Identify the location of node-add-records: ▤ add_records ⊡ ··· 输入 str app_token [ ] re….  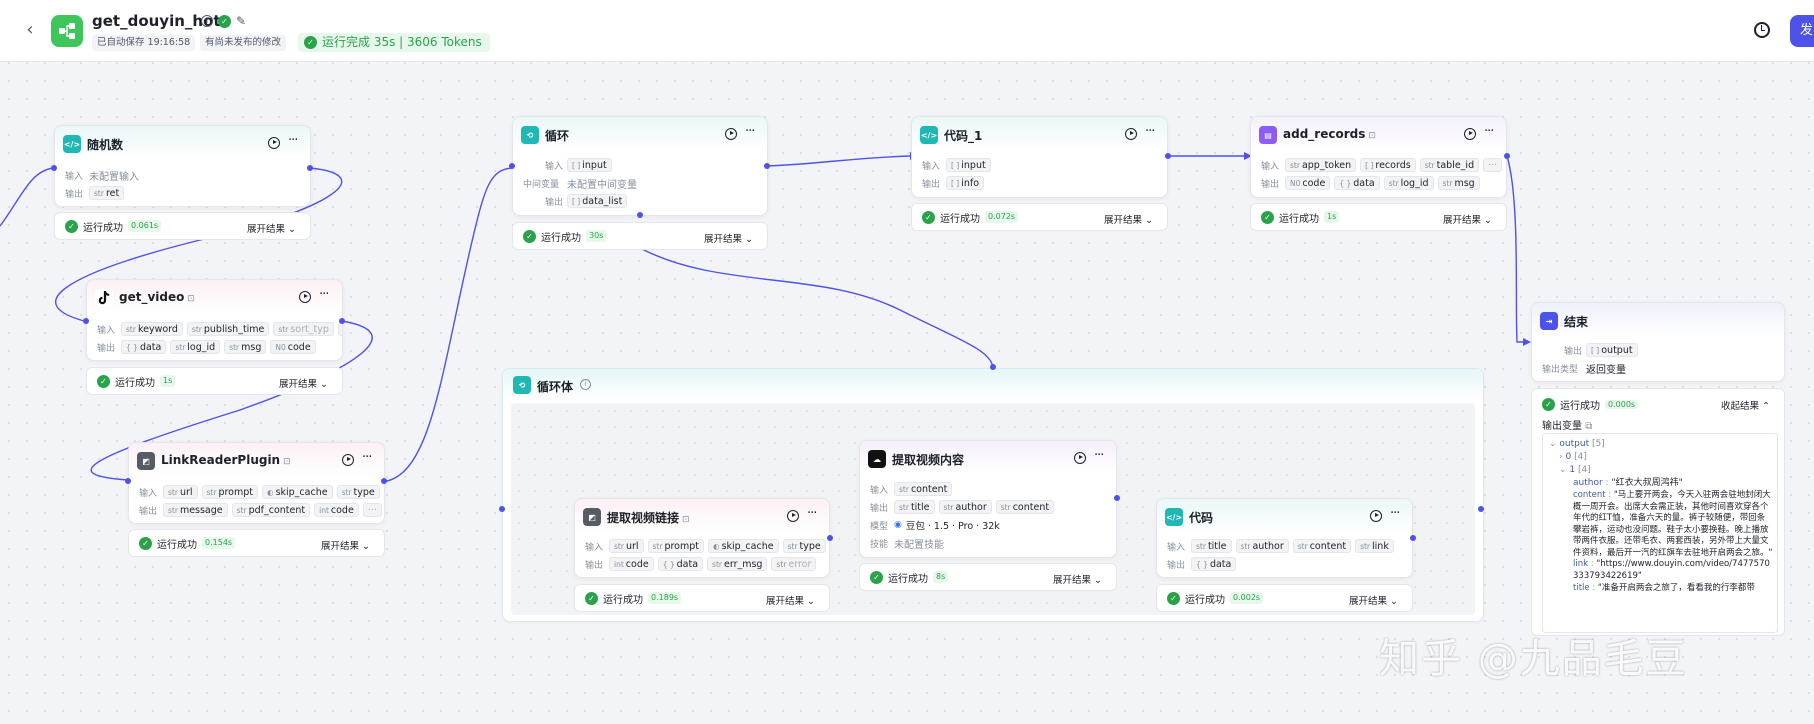
(1378, 157).